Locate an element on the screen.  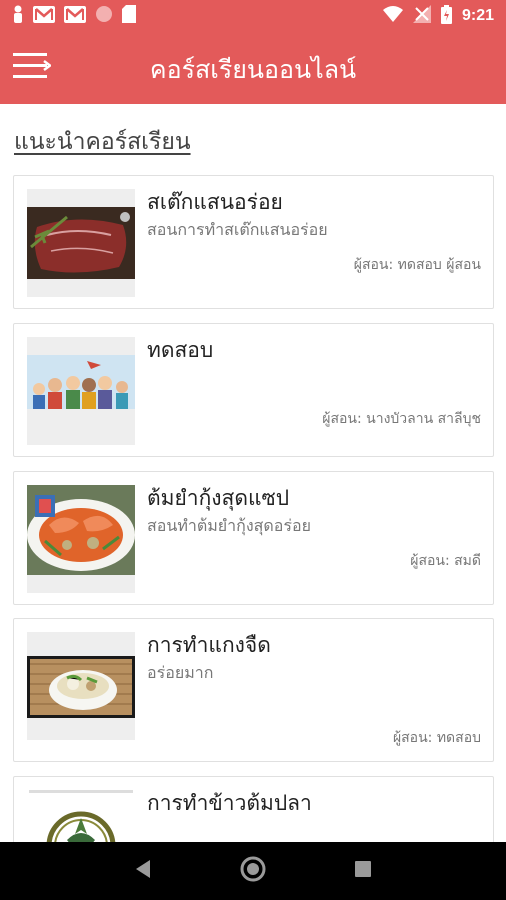
menu-button is located at coordinates (32, 68).